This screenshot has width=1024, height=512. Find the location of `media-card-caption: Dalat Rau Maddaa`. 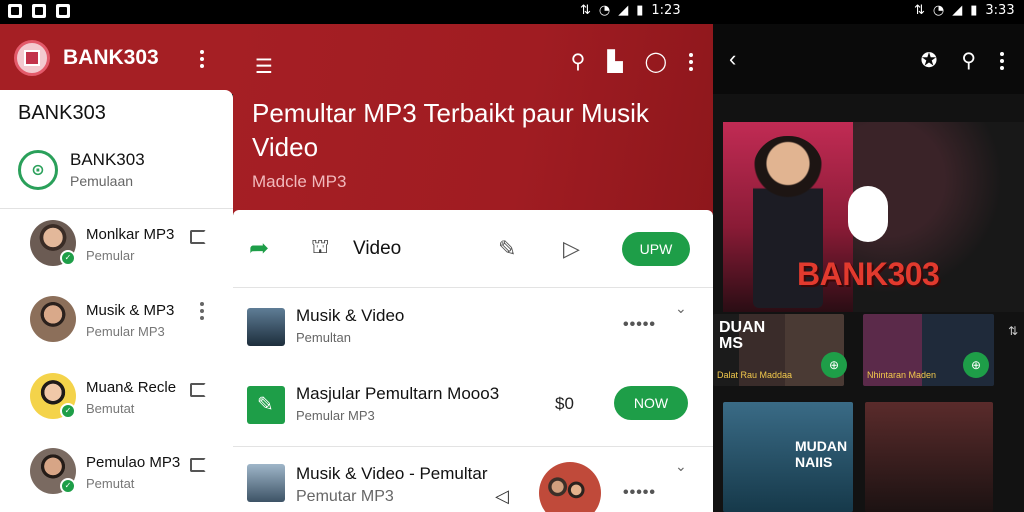

media-card-caption: Dalat Rau Maddaa is located at coordinates (755, 375).